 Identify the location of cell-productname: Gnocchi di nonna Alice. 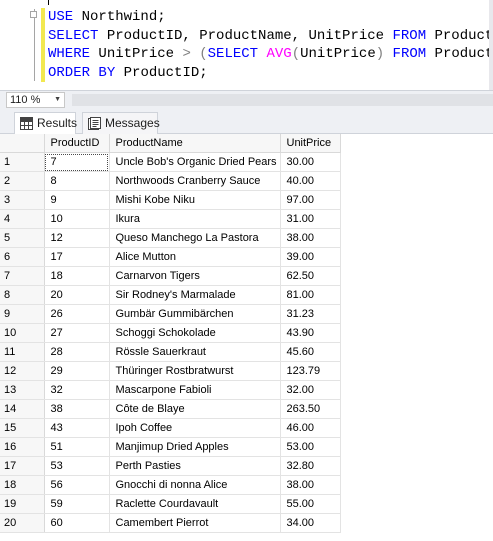
(195, 485).